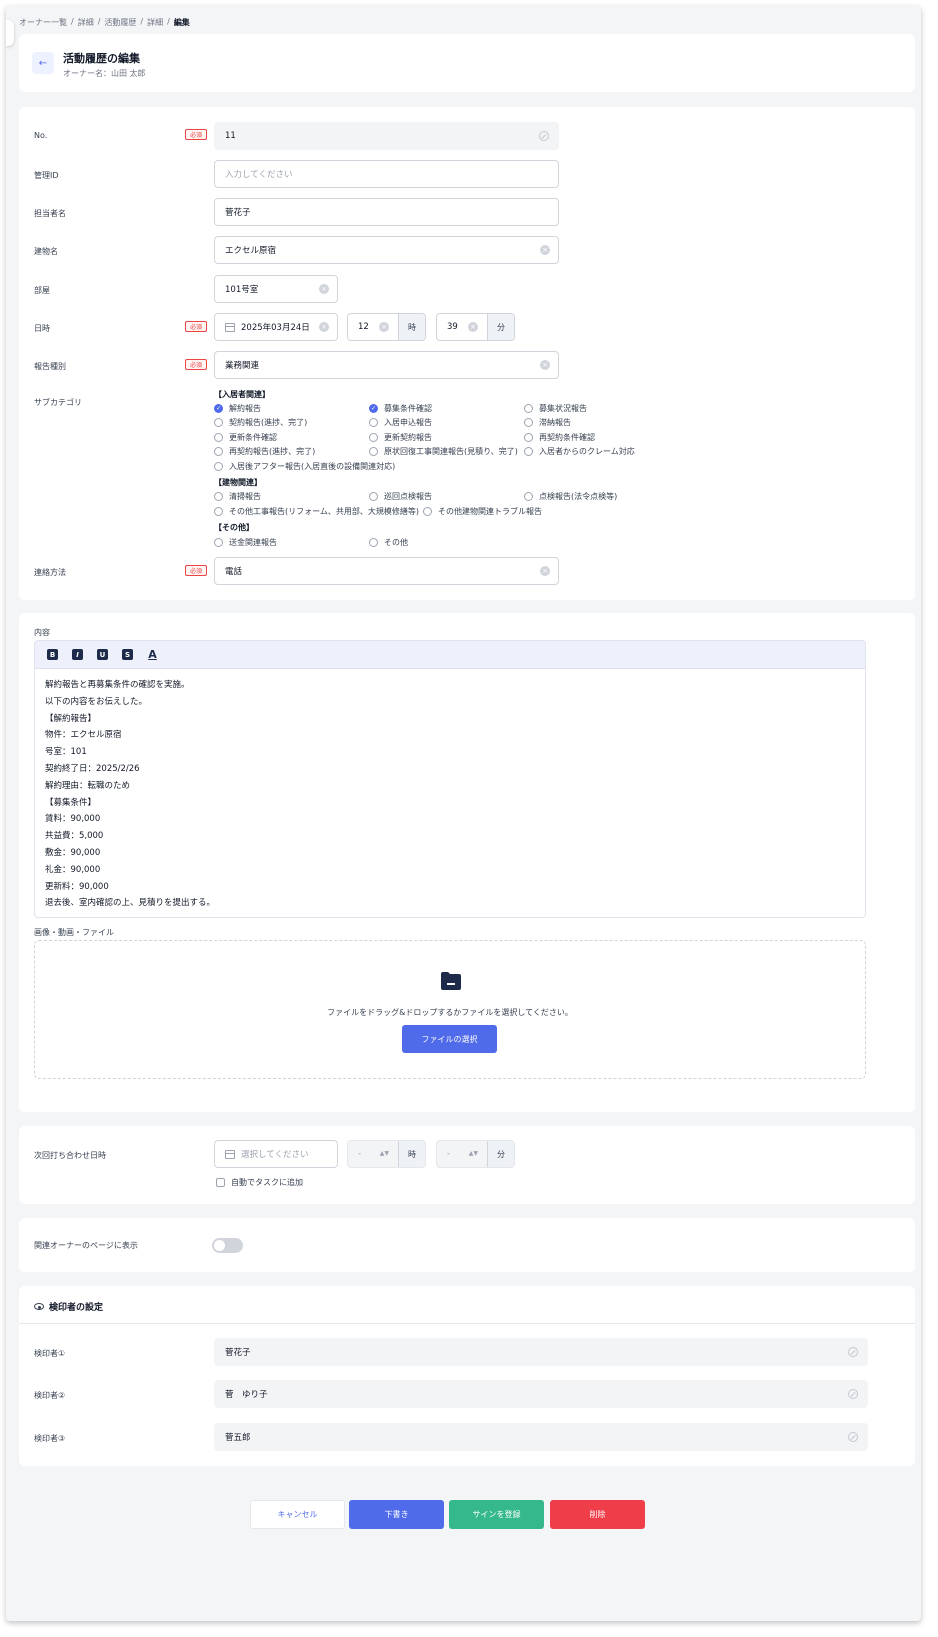 The image size is (938, 1637). Describe the element at coordinates (312, 466) in the screenshot. I see `subcategory-checkbox-label: 入居後アフター報告(入居直後の設備関連対応)` at that location.